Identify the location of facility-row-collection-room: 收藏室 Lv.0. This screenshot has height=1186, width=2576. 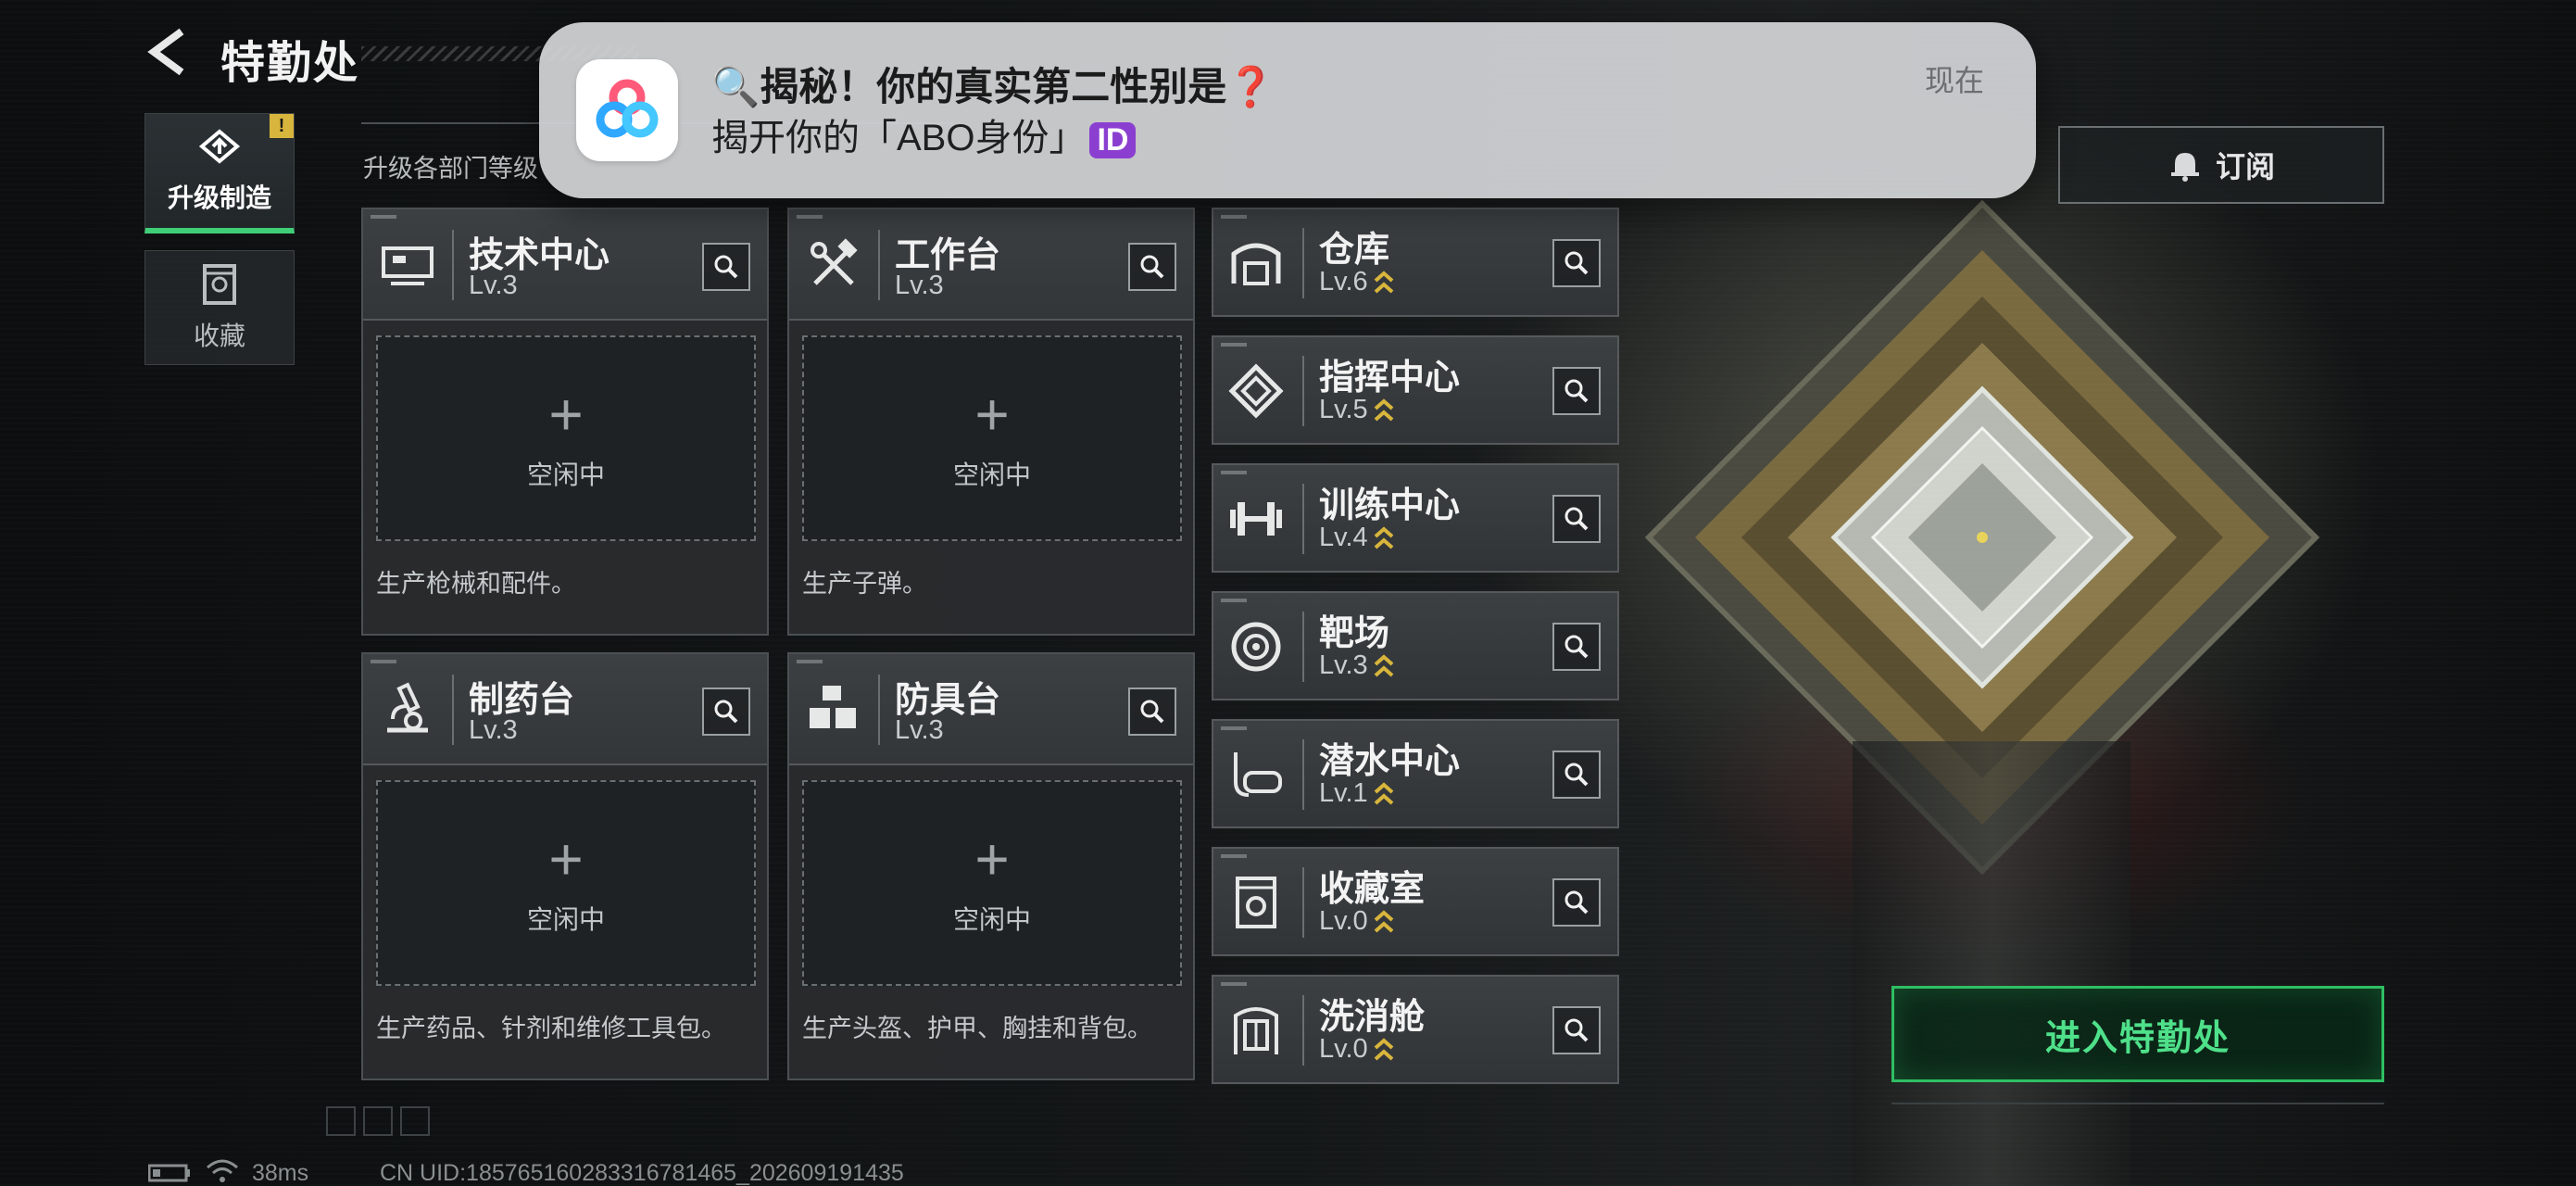
(1415, 901).